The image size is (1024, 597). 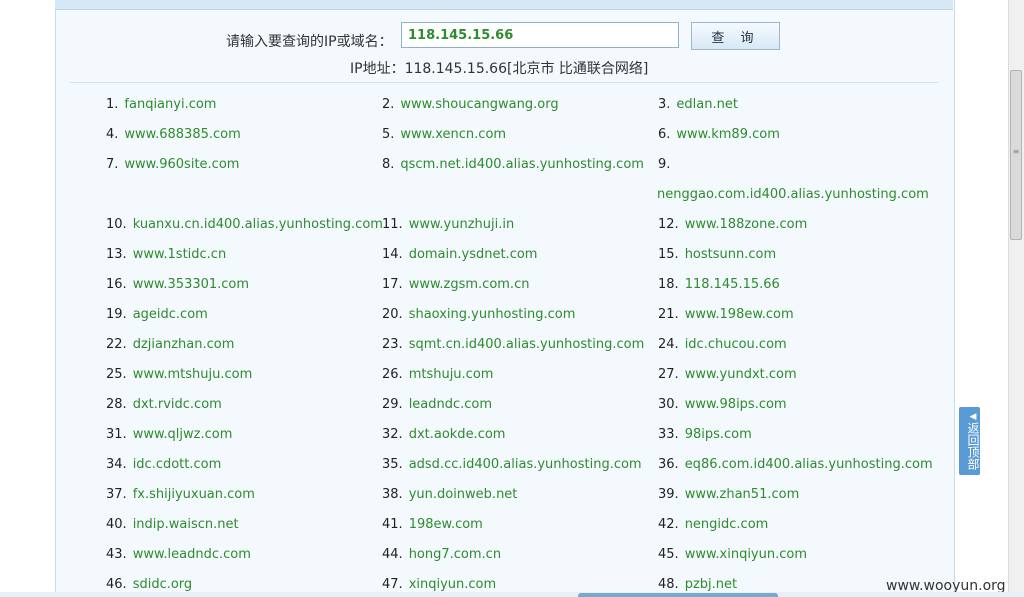 I want to click on domain-index: 48., so click(x=668, y=584).